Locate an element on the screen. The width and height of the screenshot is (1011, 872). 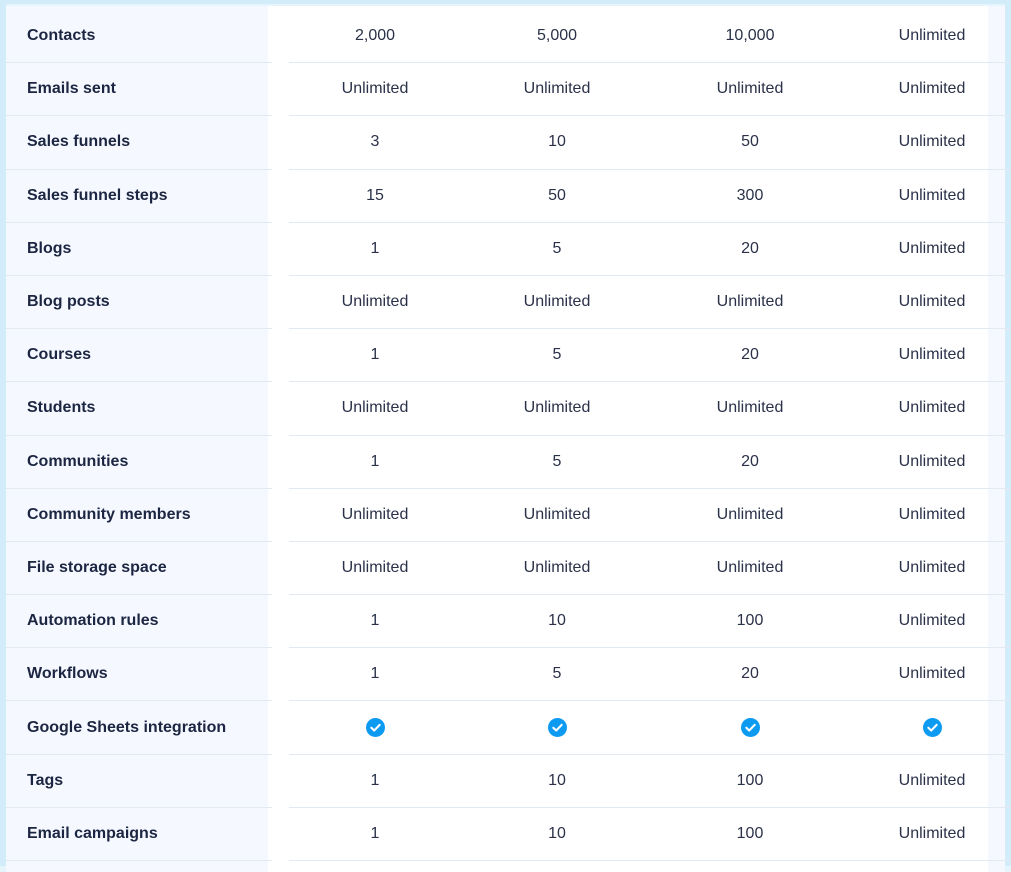
table-row: Workflows 1 5 20 Unlimited is located at coordinates (508, 674).